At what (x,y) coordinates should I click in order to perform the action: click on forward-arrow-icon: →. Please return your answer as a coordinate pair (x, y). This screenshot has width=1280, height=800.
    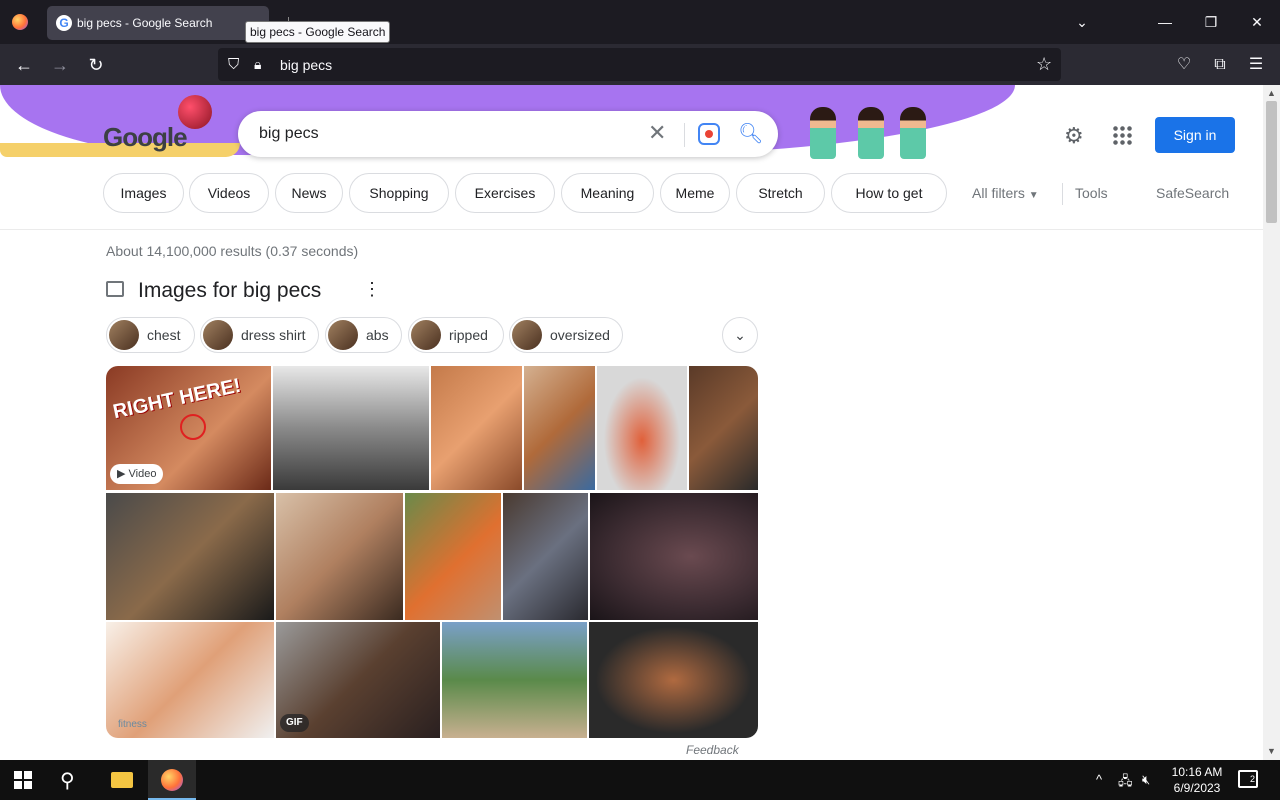
    Looking at the image, I should click on (60, 65).